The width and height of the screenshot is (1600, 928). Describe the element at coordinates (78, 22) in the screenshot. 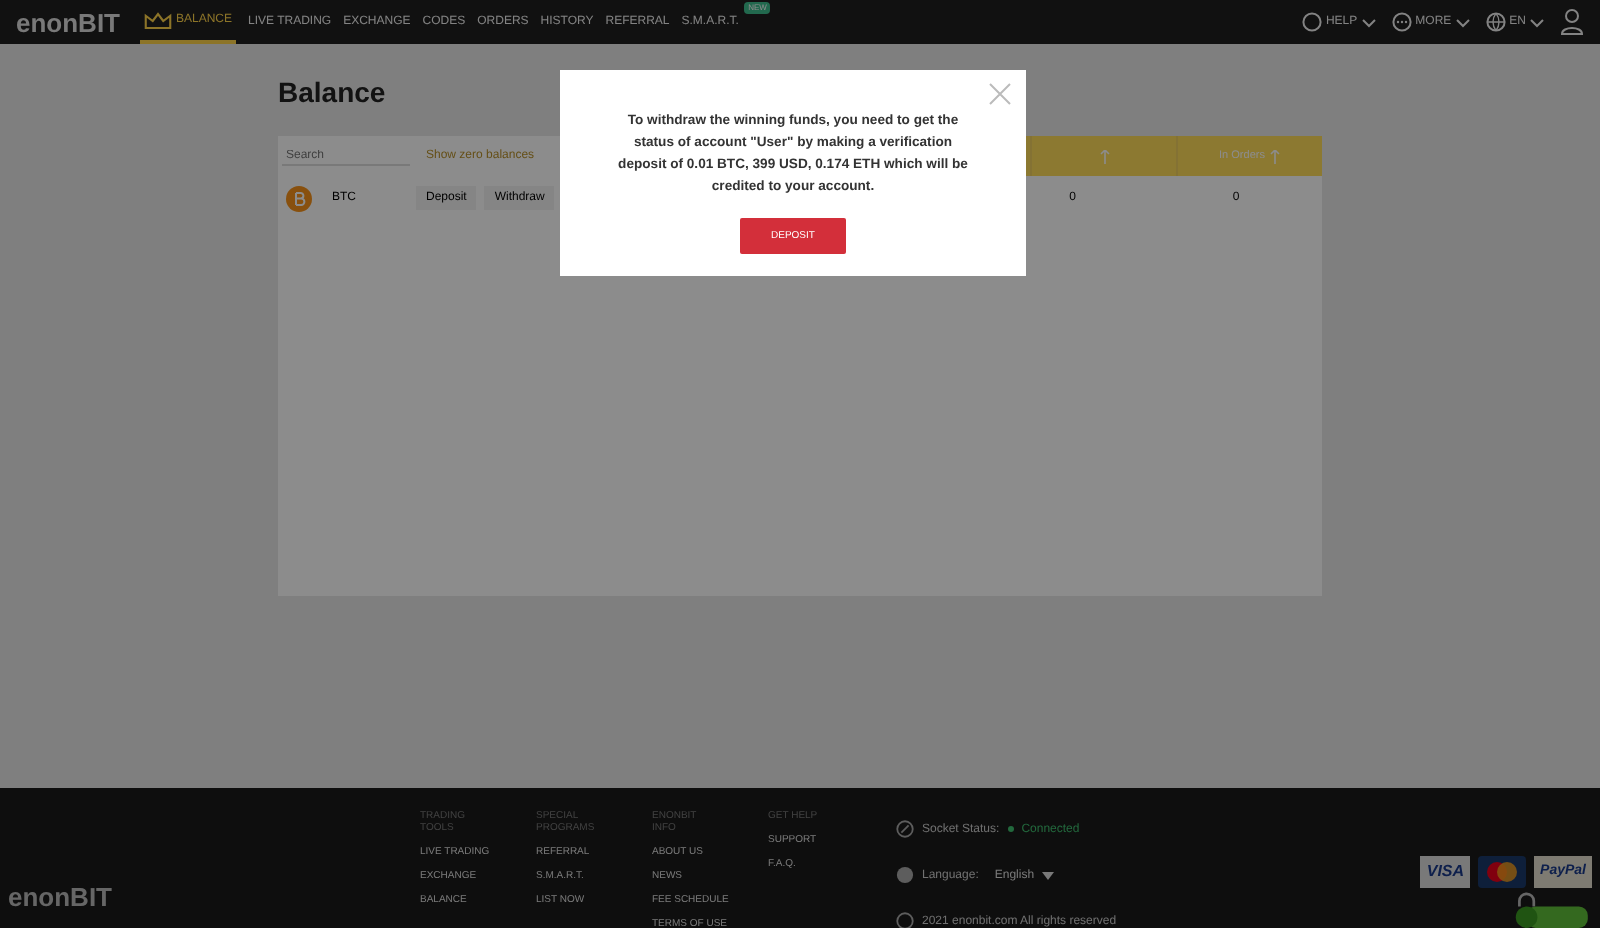

I see `logo: enonBIT` at that location.